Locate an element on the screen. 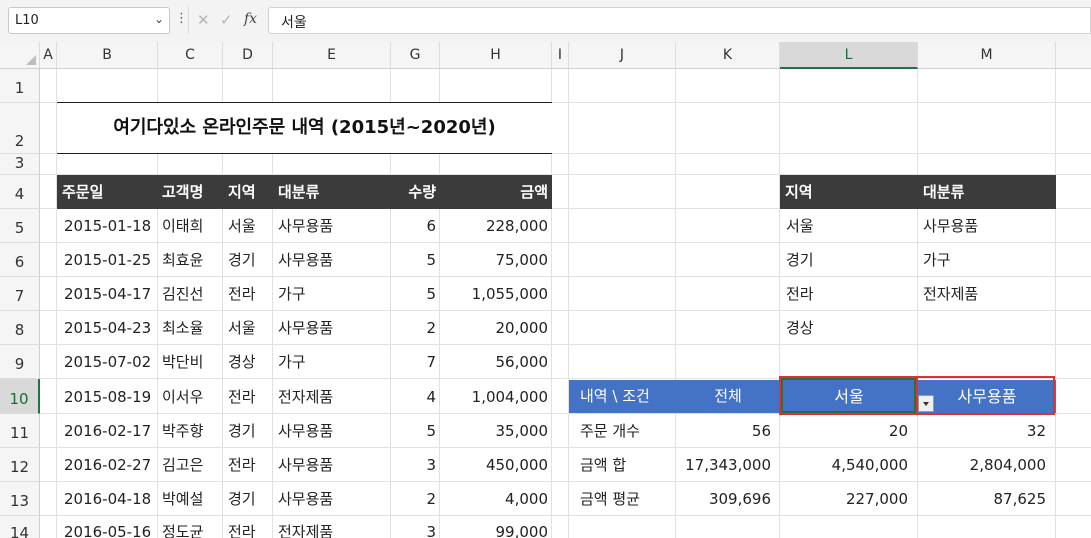 The image size is (1091, 538). chevron-down-icon: ⌄ is located at coordinates (159, 19).